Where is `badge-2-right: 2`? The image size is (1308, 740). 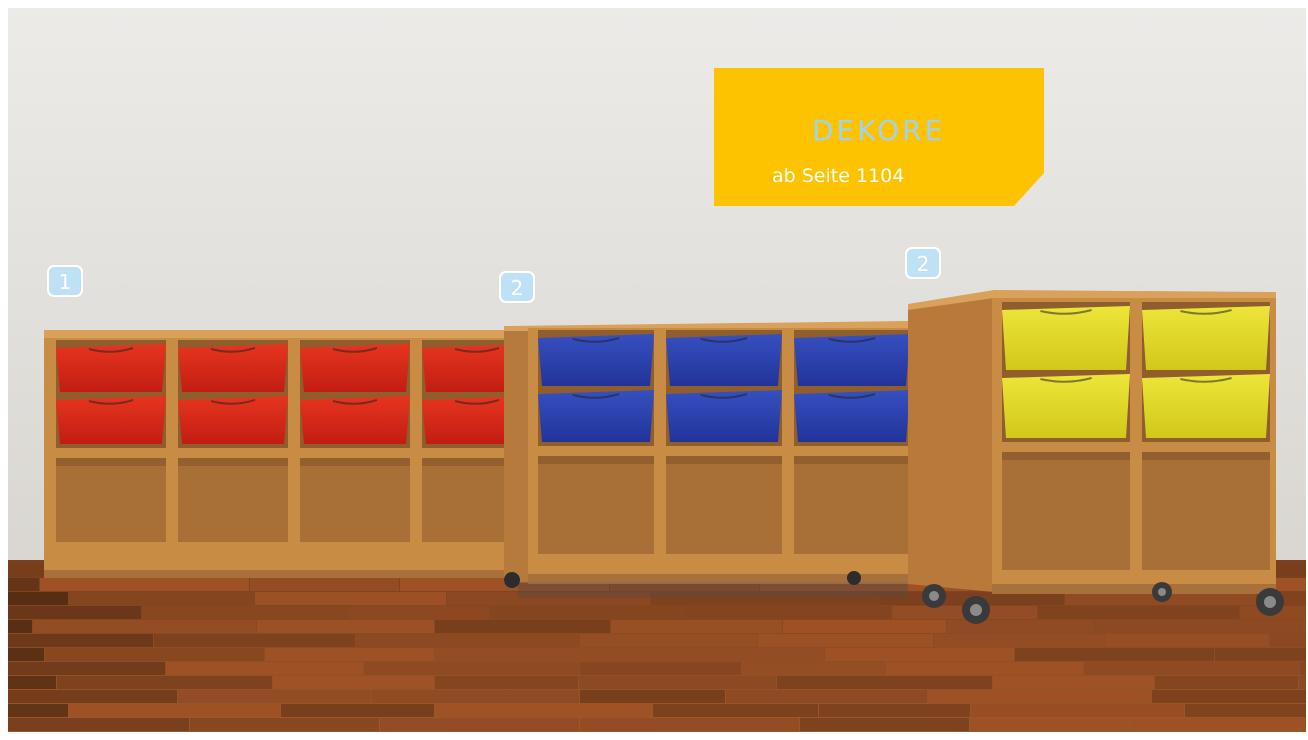 badge-2-right: 2 is located at coordinates (923, 263).